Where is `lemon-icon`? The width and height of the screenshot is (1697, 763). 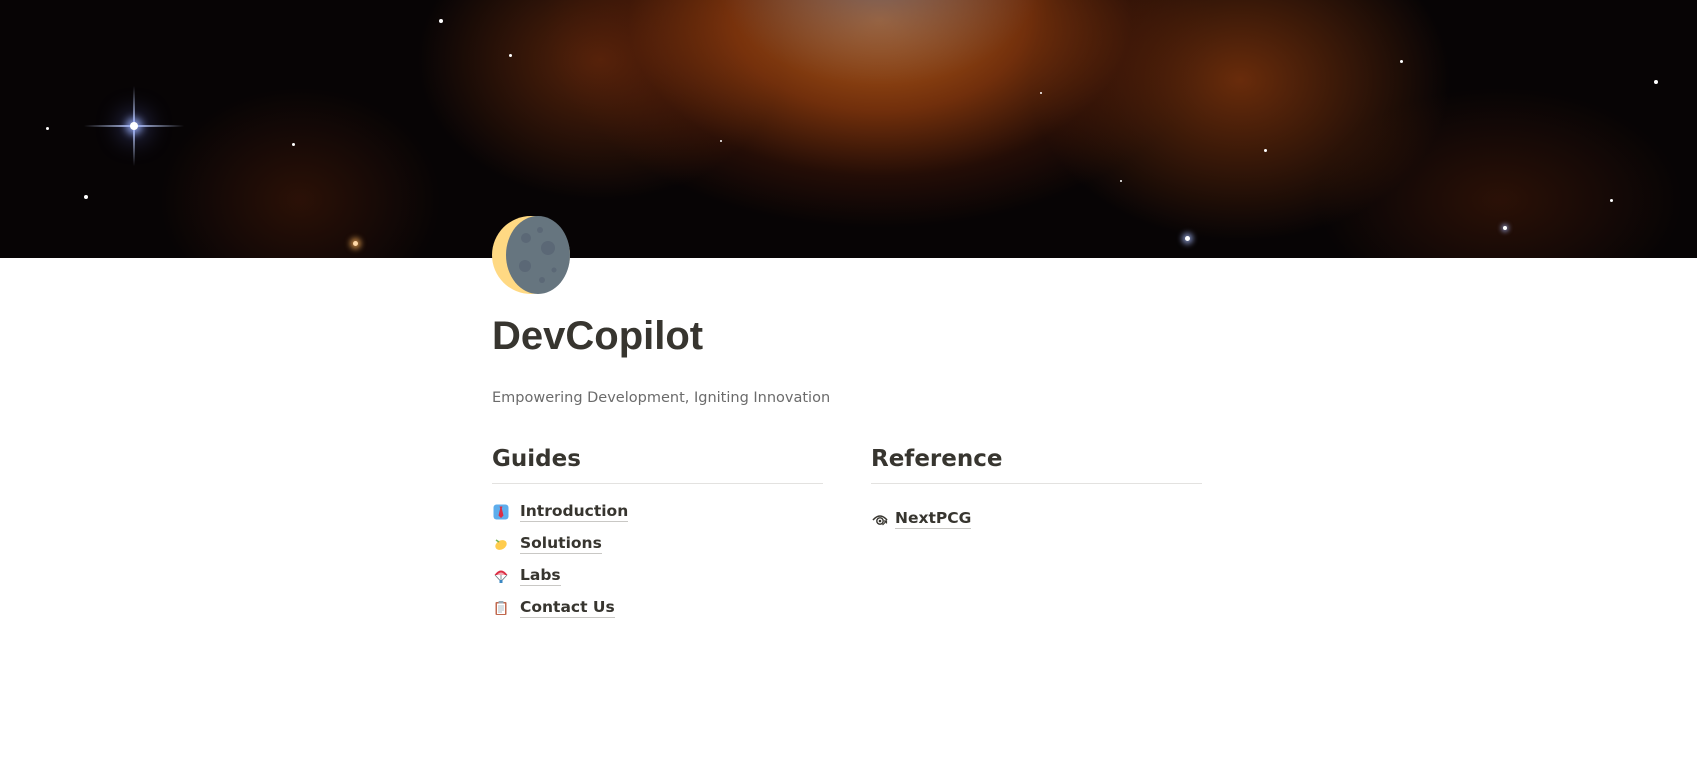
lemon-icon is located at coordinates (501, 544).